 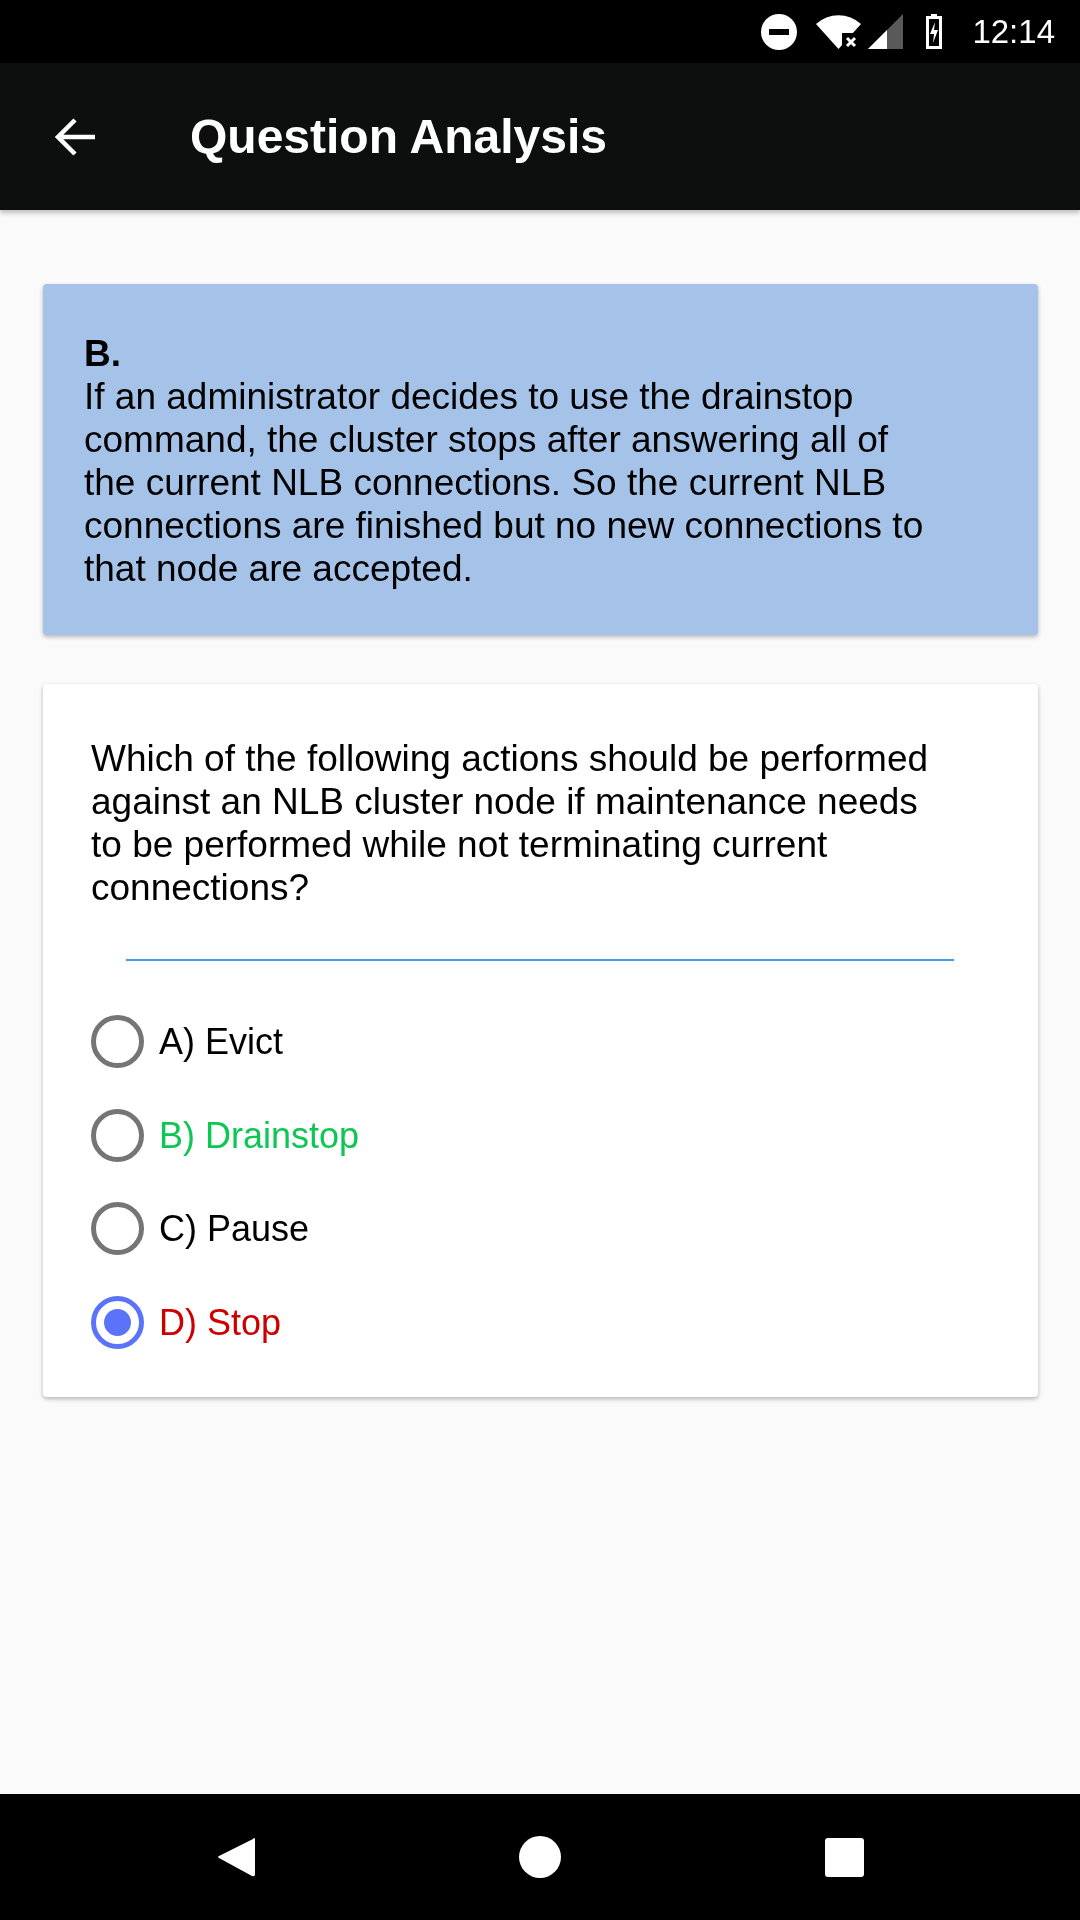 What do you see at coordinates (76, 136) in the screenshot?
I see `back-arrow-icon` at bounding box center [76, 136].